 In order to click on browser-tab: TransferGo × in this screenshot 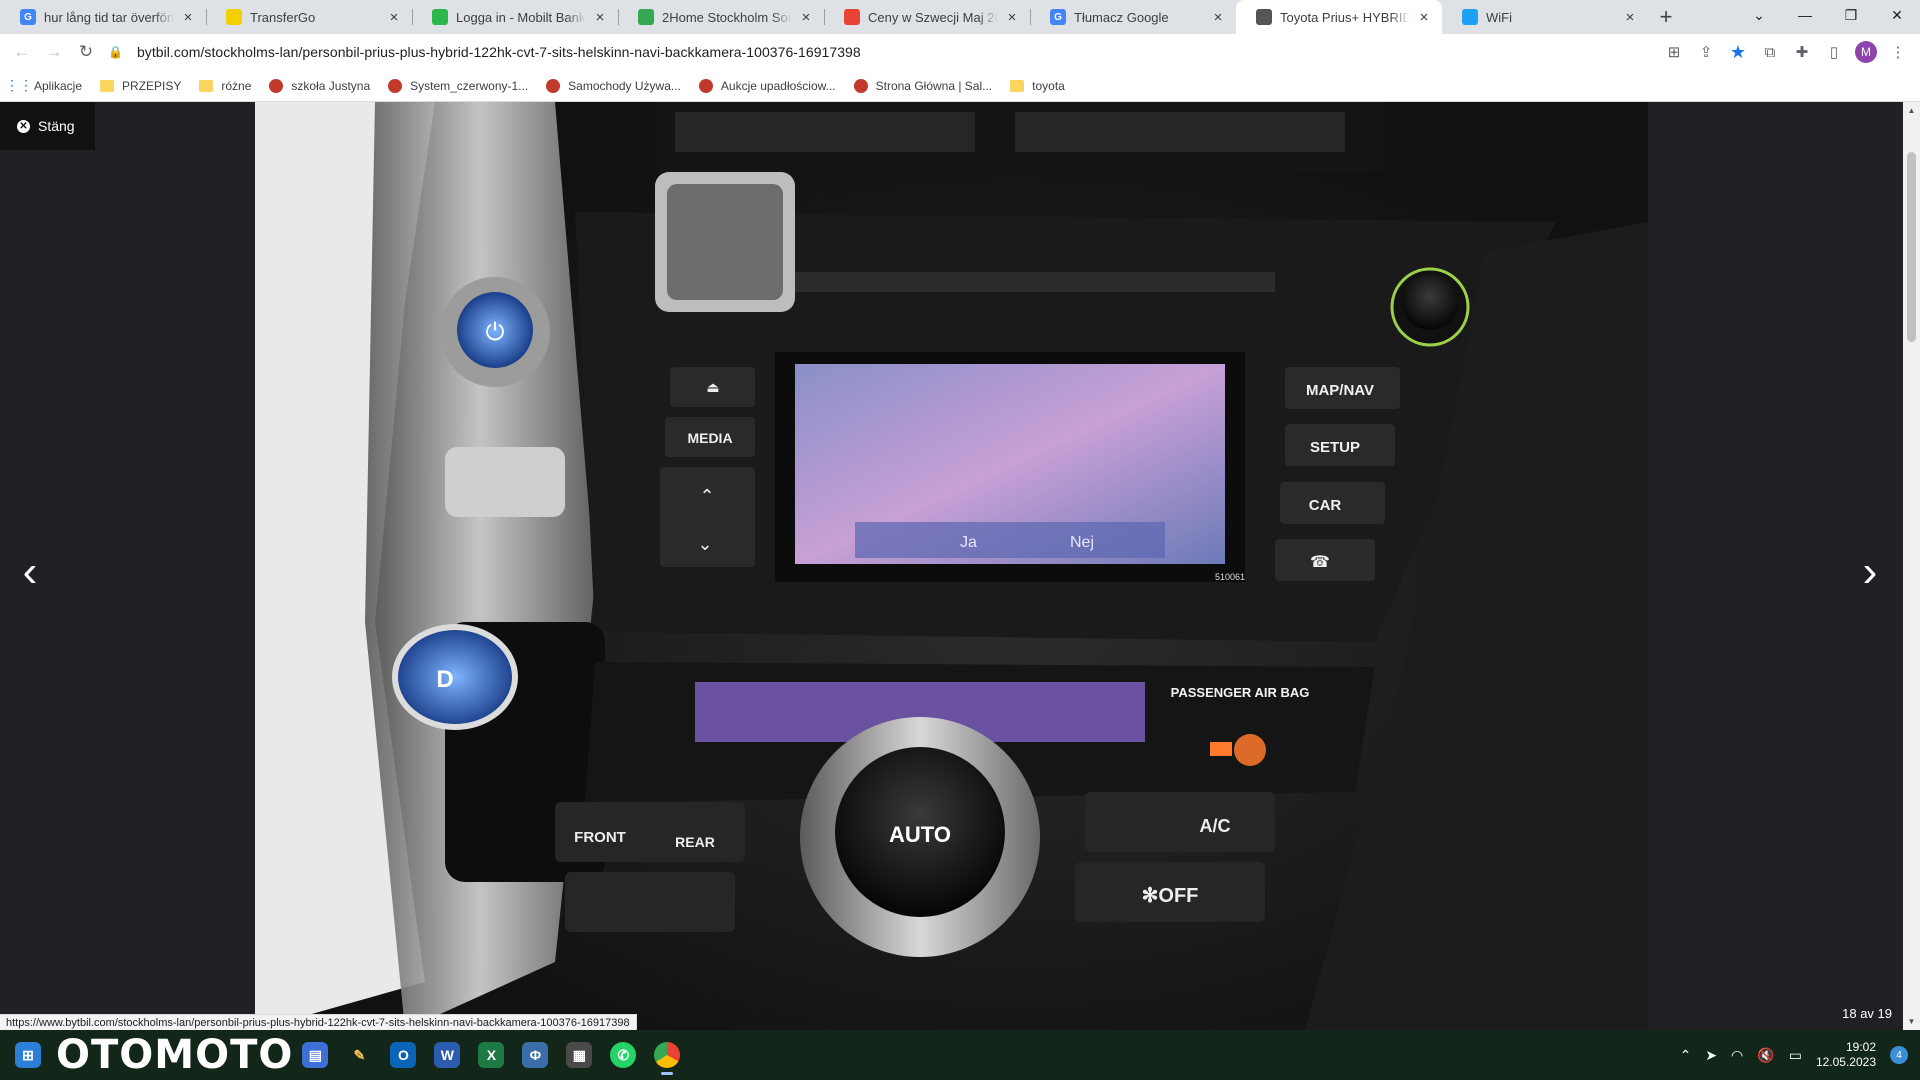, I will do `click(309, 17)`.